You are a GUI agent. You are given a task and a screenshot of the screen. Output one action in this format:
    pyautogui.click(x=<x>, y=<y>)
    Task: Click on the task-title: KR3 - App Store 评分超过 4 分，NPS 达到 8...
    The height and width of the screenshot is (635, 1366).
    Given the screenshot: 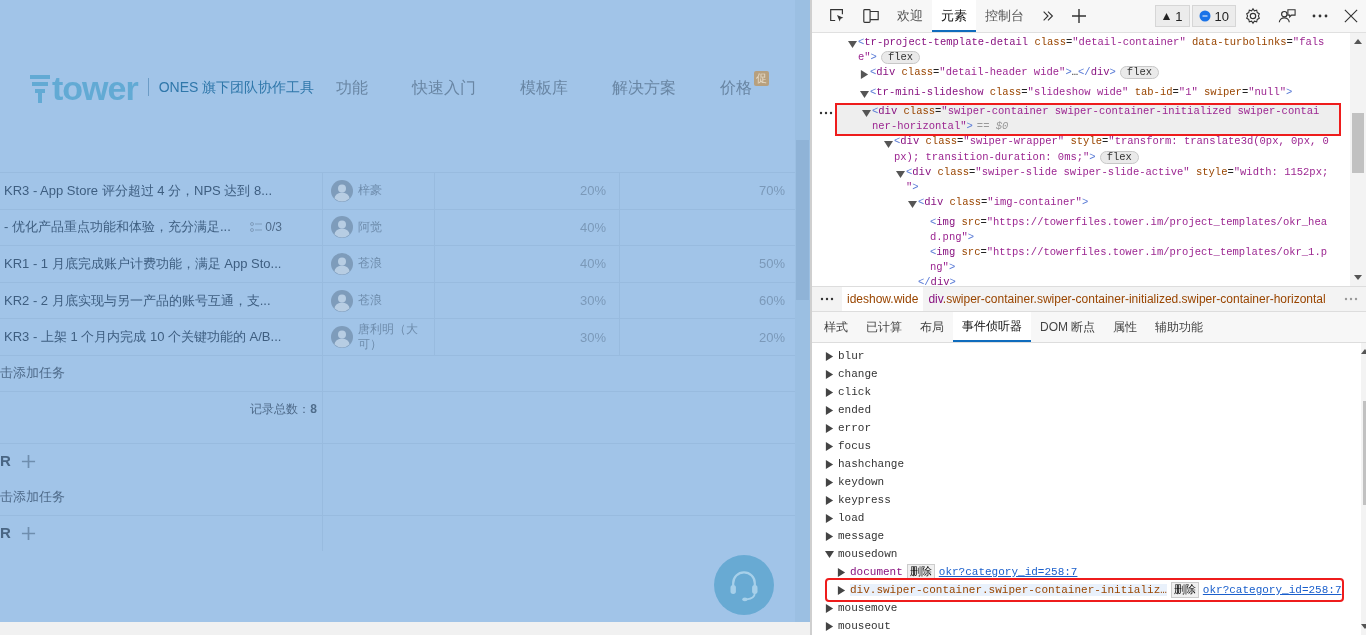 What is the action you would take?
    pyautogui.click(x=138, y=190)
    